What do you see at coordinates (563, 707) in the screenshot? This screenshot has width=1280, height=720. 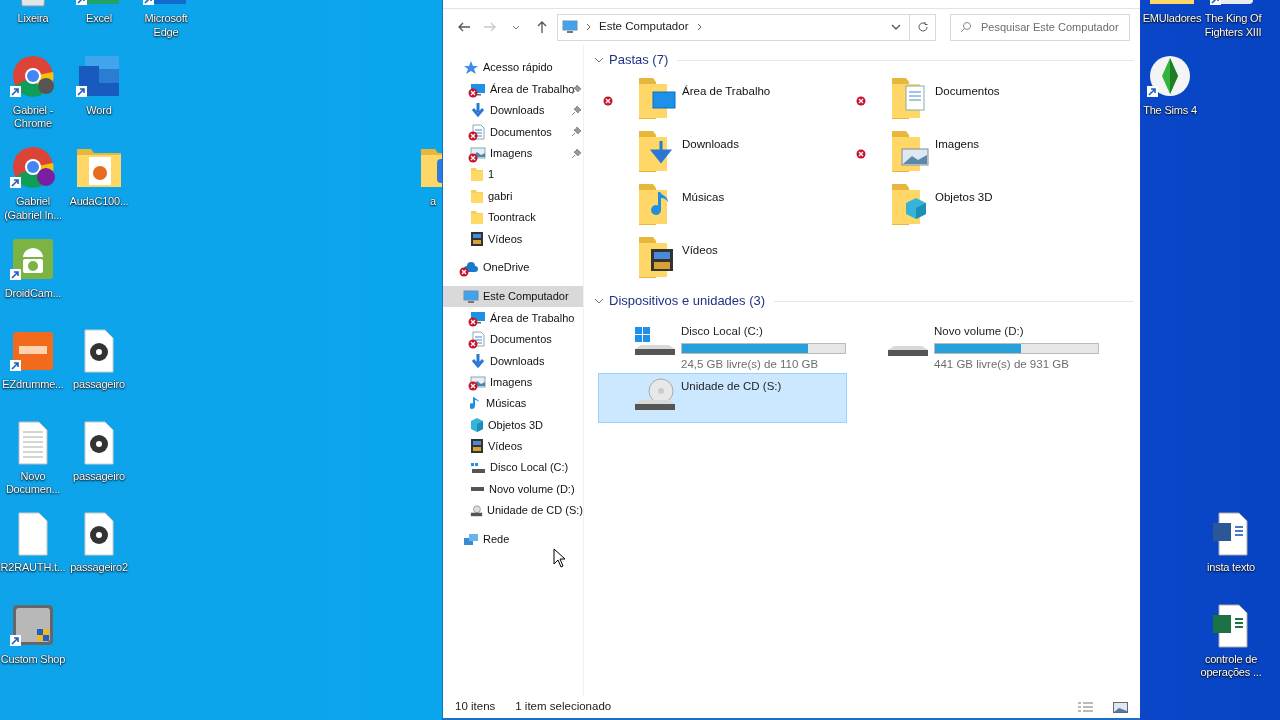 I see `selection-count: 1 item selecionado` at bounding box center [563, 707].